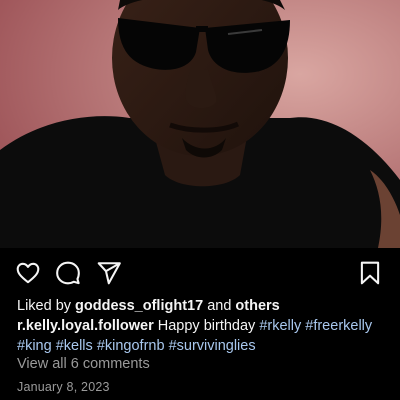 This screenshot has height=400, width=400. Describe the element at coordinates (74, 346) in the screenshot. I see `hashtag: #kells` at that location.